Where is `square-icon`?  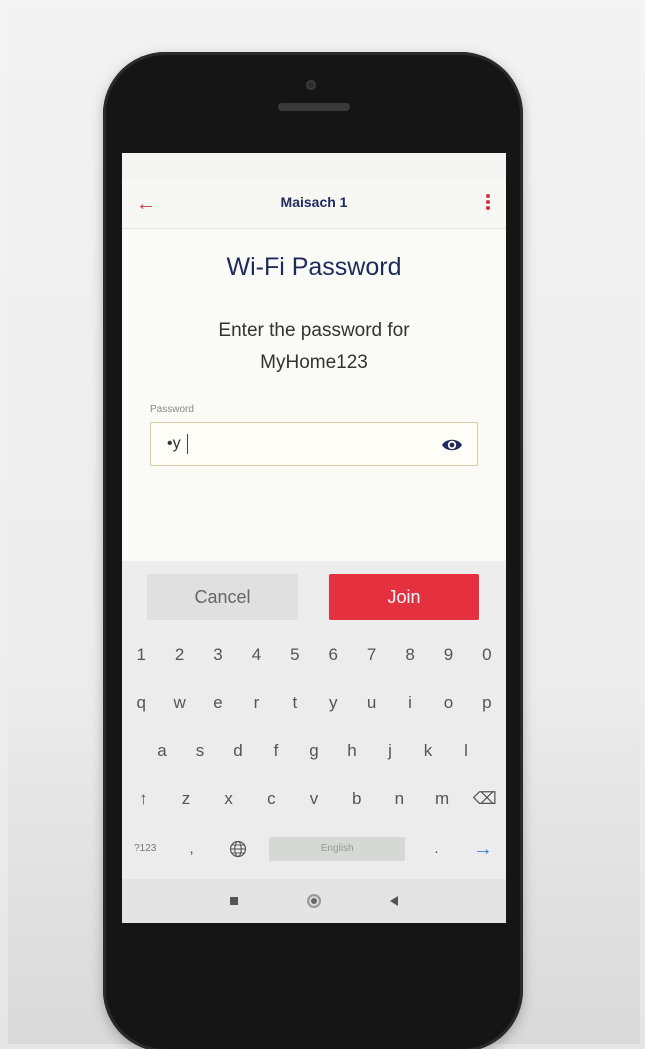 square-icon is located at coordinates (234, 901).